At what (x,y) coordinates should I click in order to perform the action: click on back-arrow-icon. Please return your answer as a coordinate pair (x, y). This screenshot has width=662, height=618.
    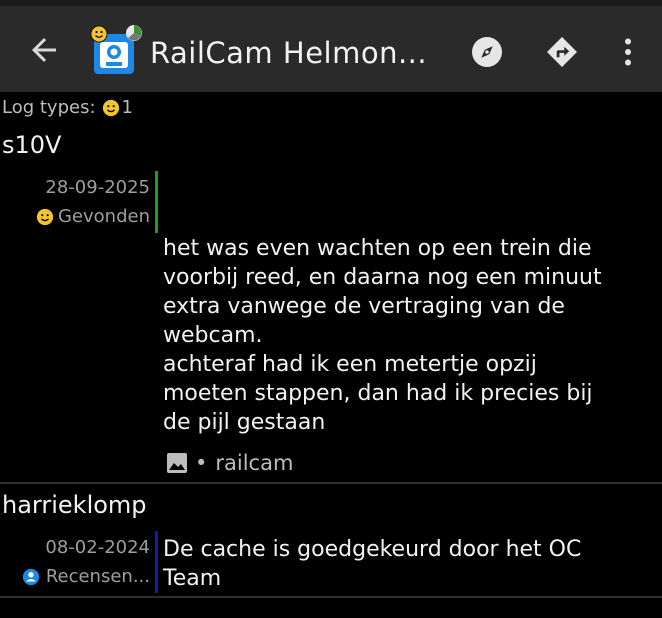
    Looking at the image, I should click on (44, 50).